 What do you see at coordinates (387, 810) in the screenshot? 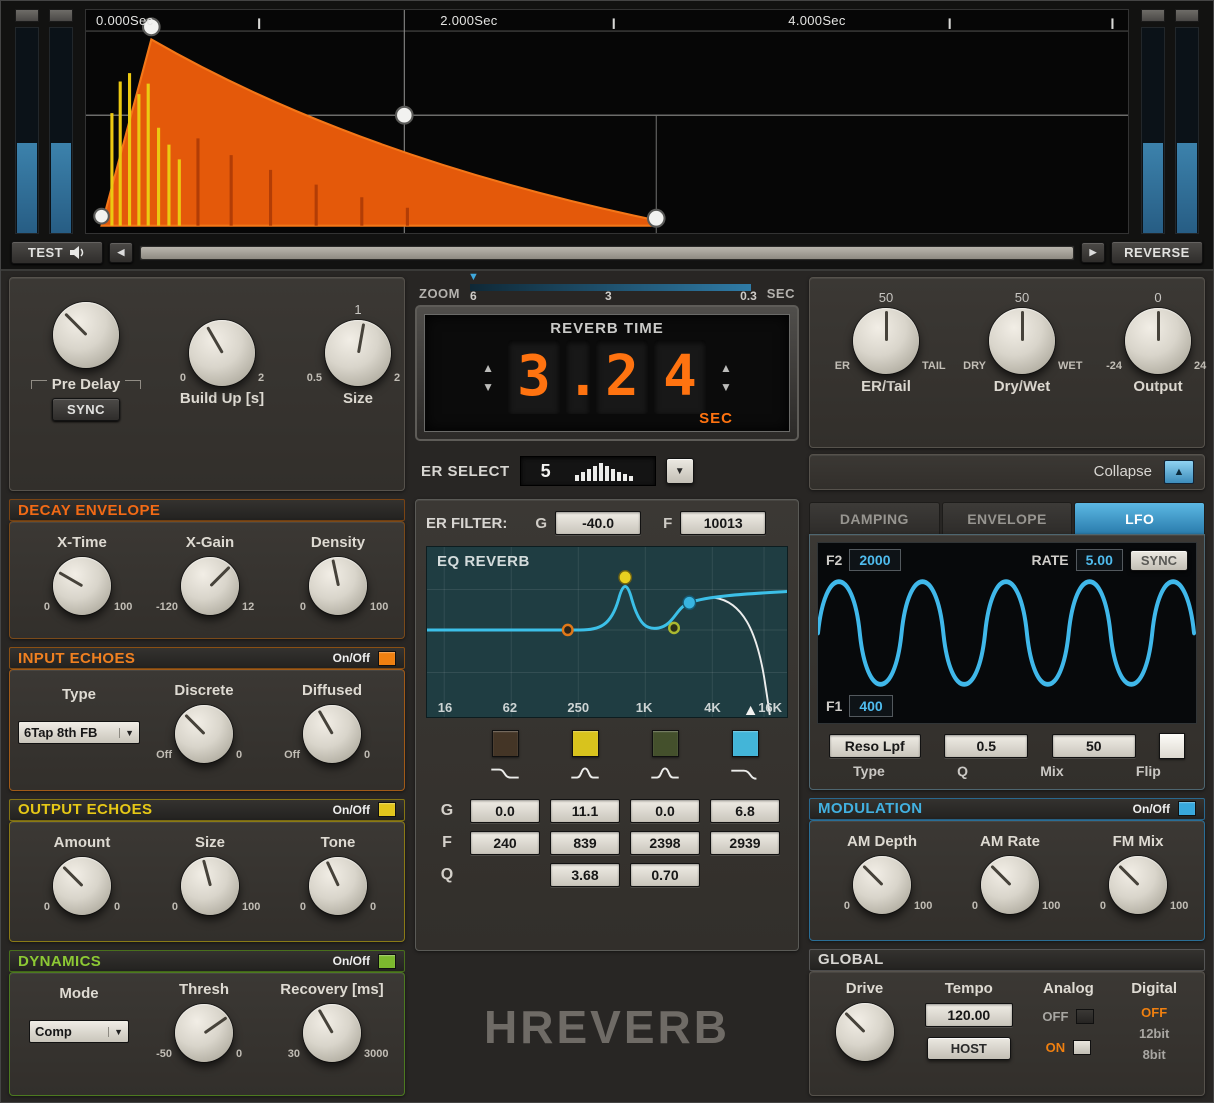
I see `output-echoes-led` at bounding box center [387, 810].